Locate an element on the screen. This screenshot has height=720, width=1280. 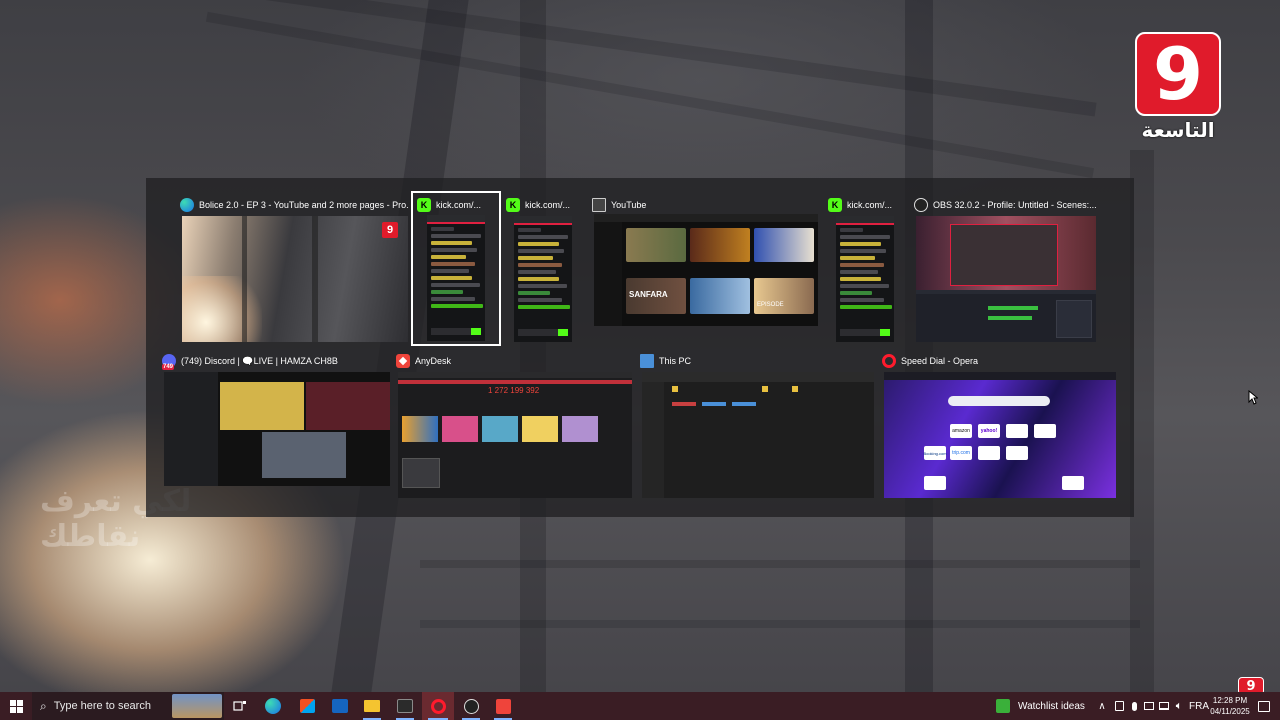
show-hidden-icons: ∧ is located at coordinates (1102, 706).